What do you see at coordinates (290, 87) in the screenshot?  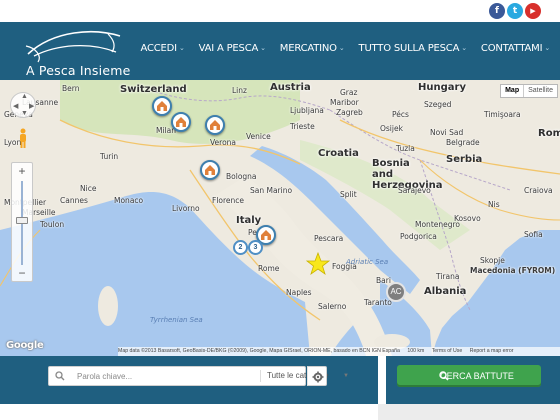 I see `map-label: Austria` at bounding box center [290, 87].